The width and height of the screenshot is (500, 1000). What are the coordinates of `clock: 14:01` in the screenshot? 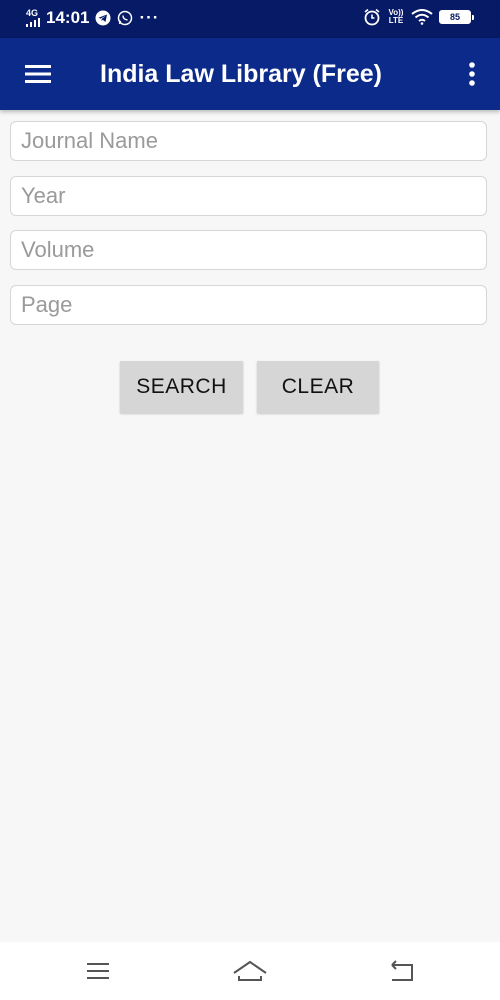 It's located at (68, 17).